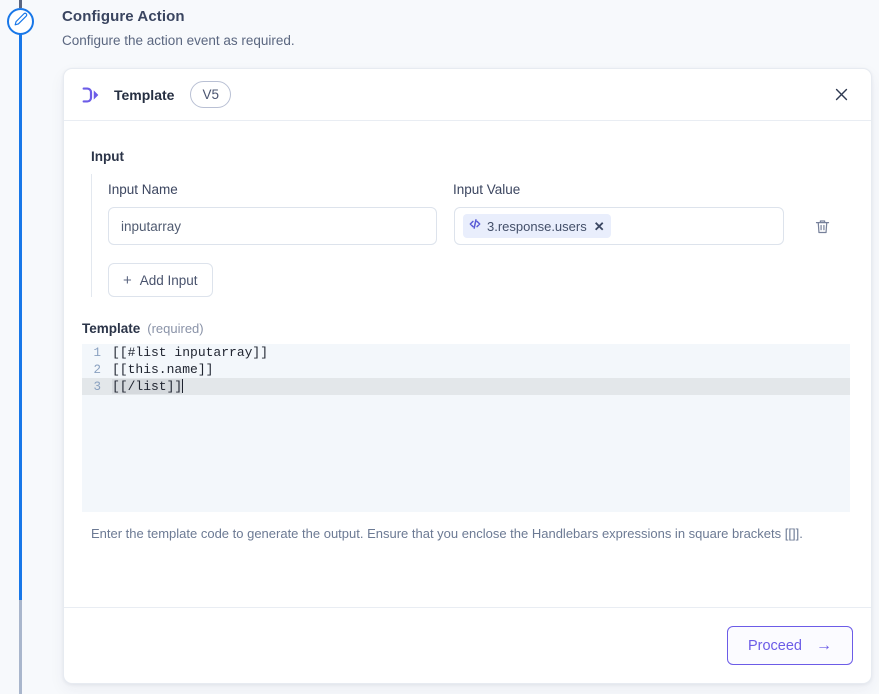 The width and height of the screenshot is (879, 694). What do you see at coordinates (20, 321) in the screenshot?
I see `timeline-rail-active` at bounding box center [20, 321].